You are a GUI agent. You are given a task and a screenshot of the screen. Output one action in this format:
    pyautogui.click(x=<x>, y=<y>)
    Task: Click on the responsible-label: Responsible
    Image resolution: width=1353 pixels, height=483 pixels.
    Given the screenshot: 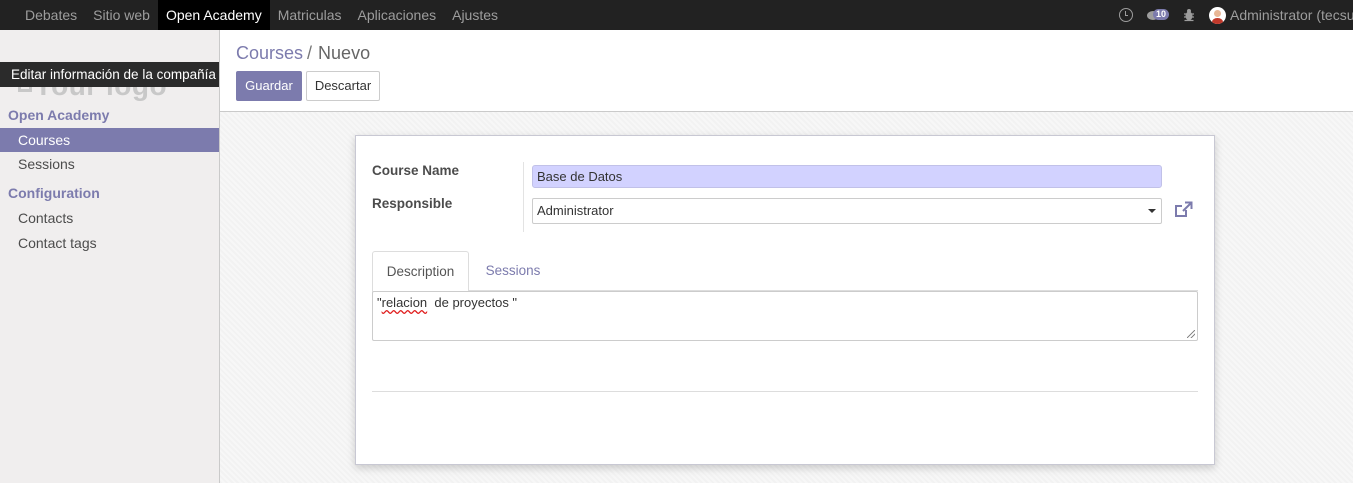 What is the action you would take?
    pyautogui.click(x=412, y=203)
    